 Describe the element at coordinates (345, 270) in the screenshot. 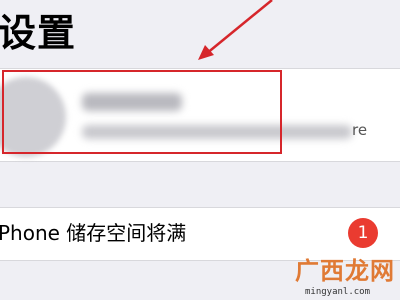

I see `watermark-logo: 广西龙网` at that location.